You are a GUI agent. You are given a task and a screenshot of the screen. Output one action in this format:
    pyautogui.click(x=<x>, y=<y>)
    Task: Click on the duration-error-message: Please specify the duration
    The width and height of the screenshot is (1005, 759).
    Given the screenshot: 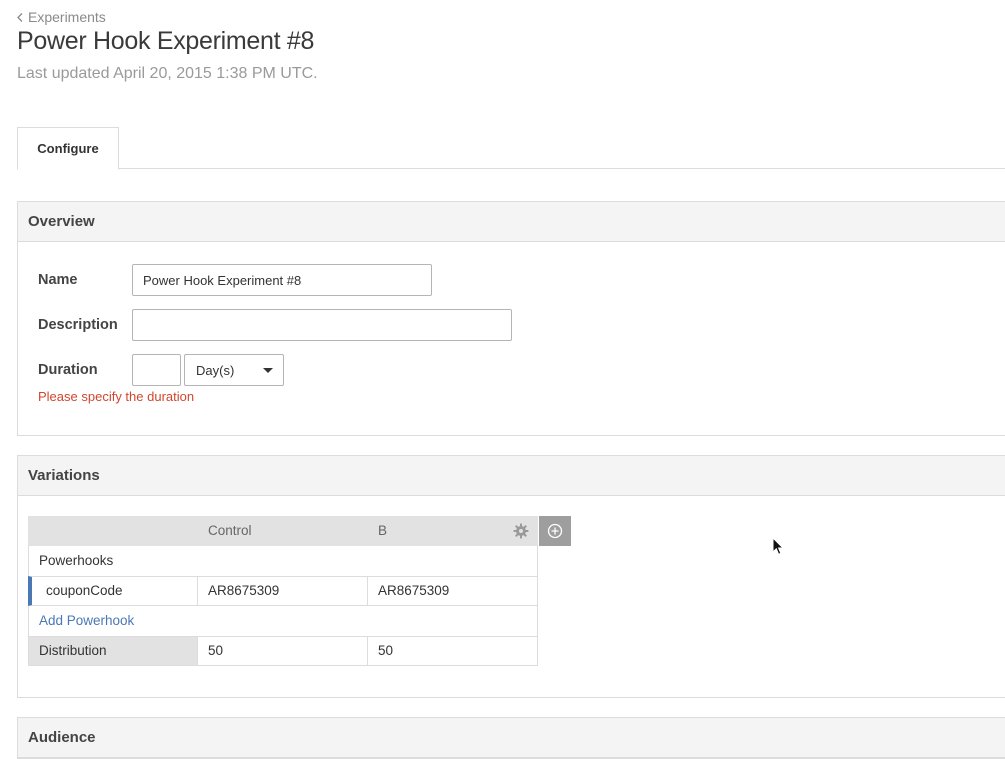 What is the action you would take?
    pyautogui.click(x=116, y=396)
    